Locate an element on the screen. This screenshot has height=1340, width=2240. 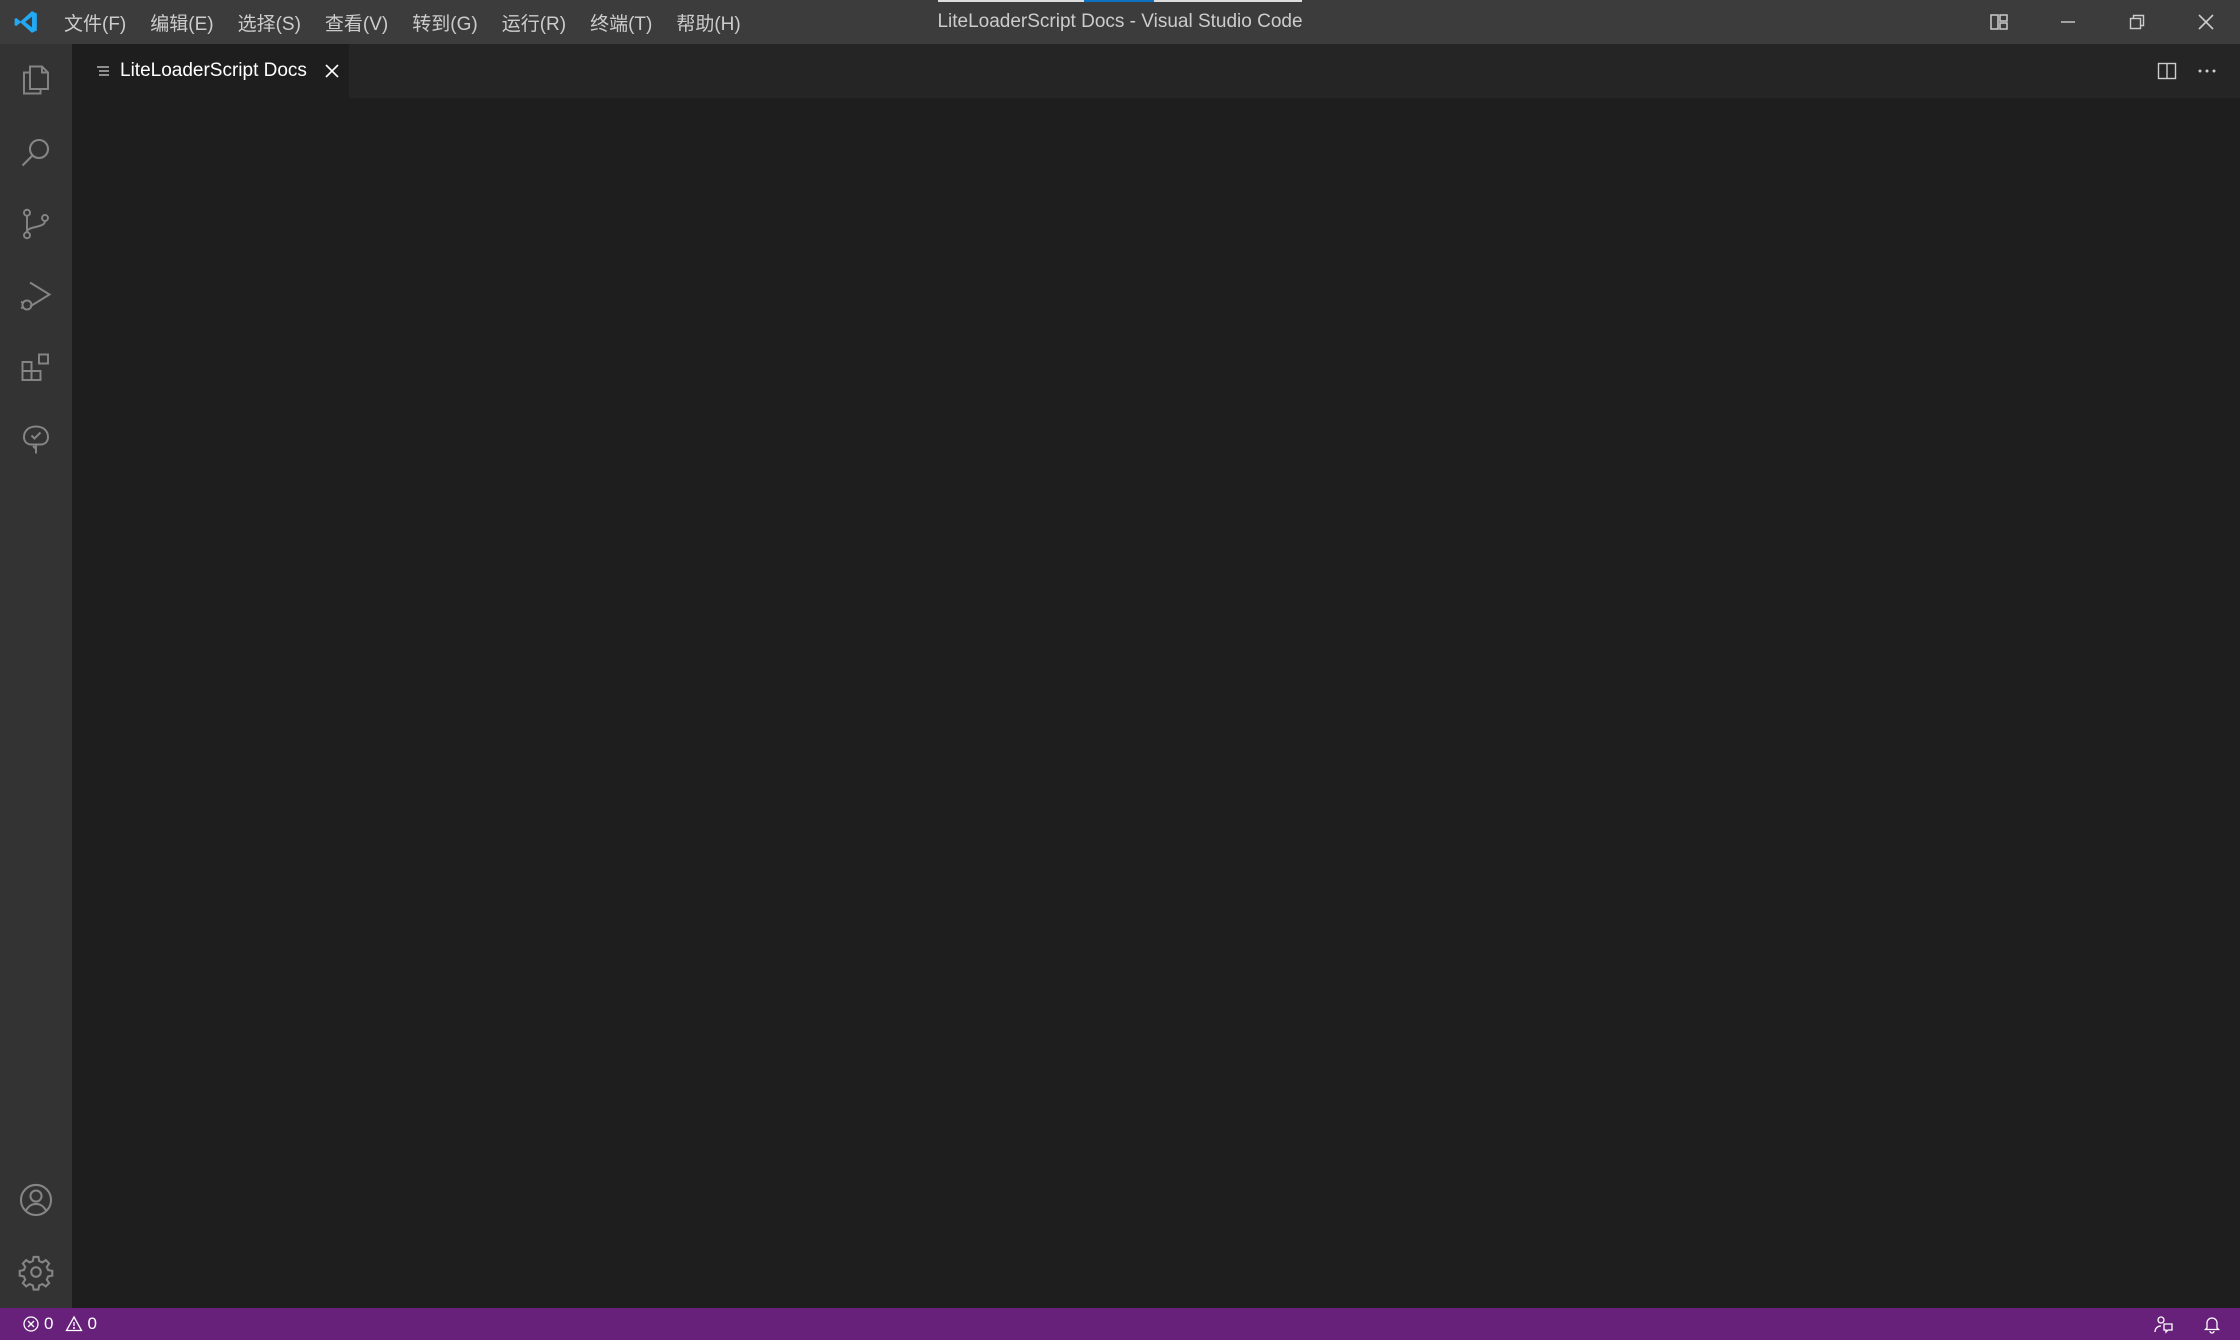
problems-status: 0 0 is located at coordinates (52, 1324).